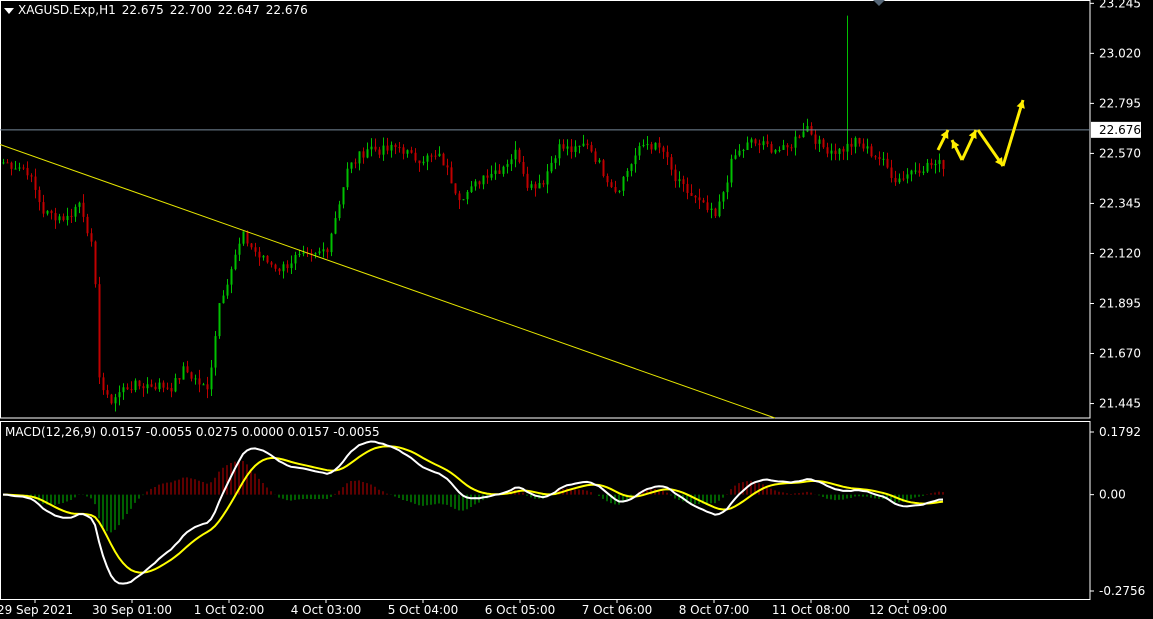  What do you see at coordinates (879, 3) in the screenshot?
I see `scroll-marker-icon` at bounding box center [879, 3].